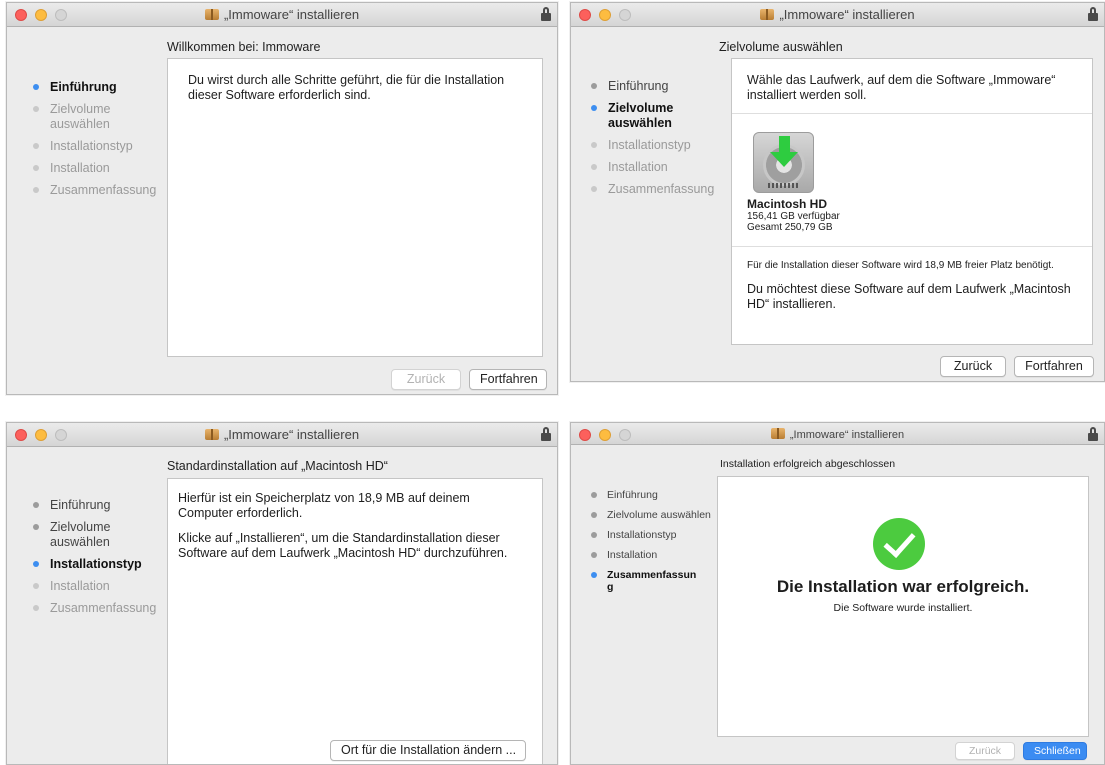  Describe the element at coordinates (790, 227) in the screenshot. I see `volume-total: Gesamt 250,79 GB` at that location.